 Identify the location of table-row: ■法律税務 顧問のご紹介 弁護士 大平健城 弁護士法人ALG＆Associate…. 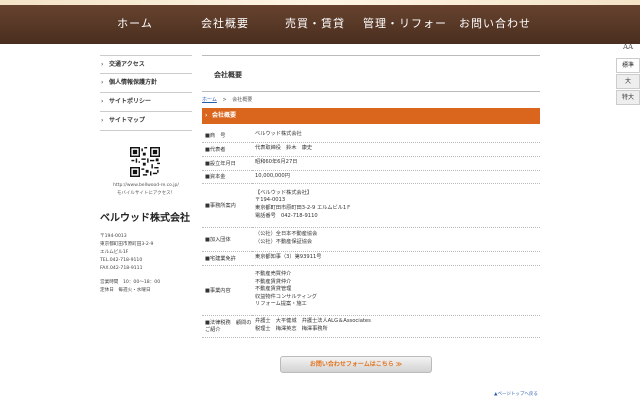
(371, 326).